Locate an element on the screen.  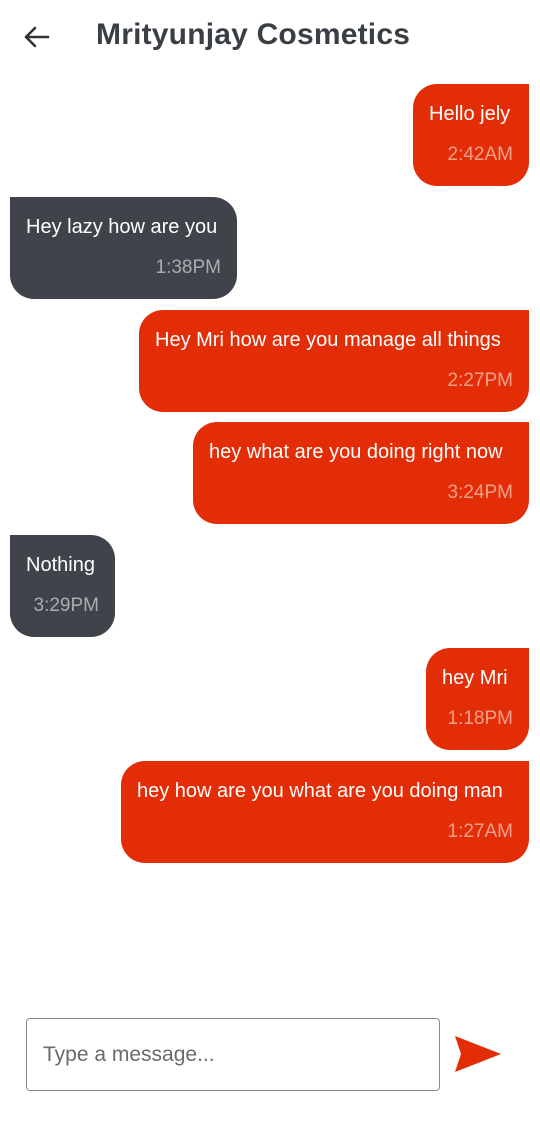
back-button is located at coordinates (37, 37).